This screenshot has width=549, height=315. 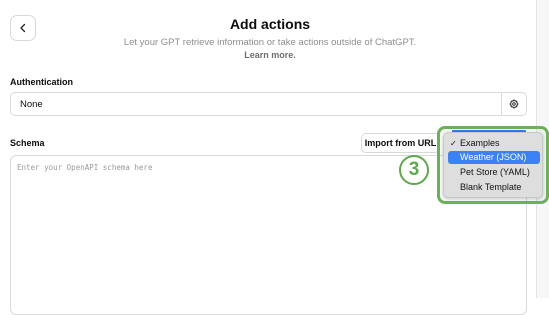 I want to click on authentication-field: None, so click(x=268, y=104).